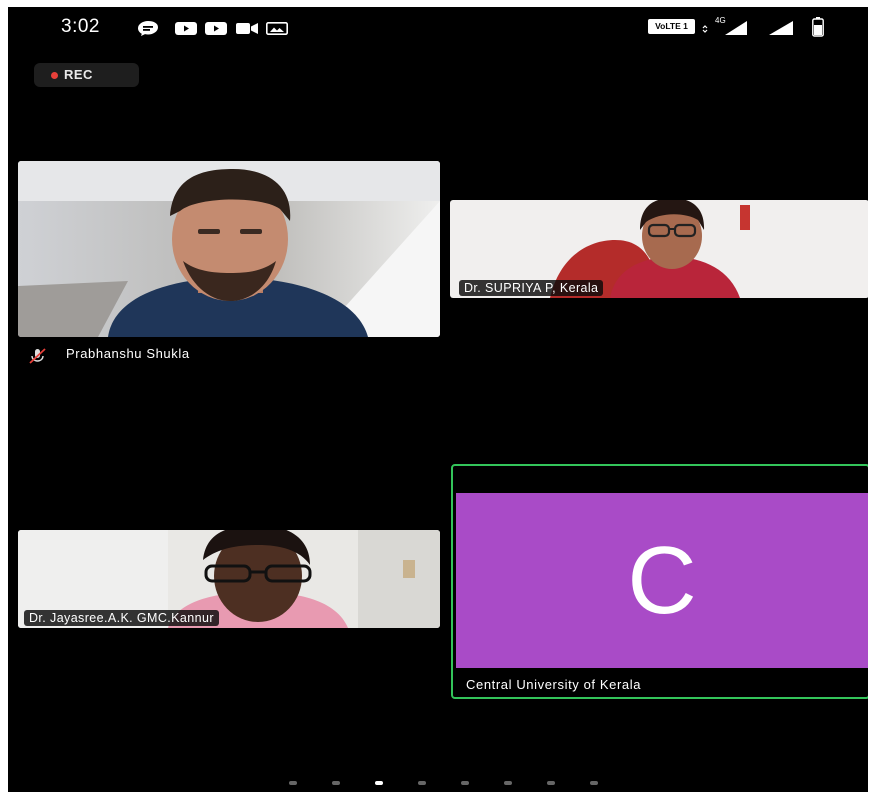 The height and width of the screenshot is (792, 869). I want to click on participant-name: Prabhanshu Shukla, so click(128, 353).